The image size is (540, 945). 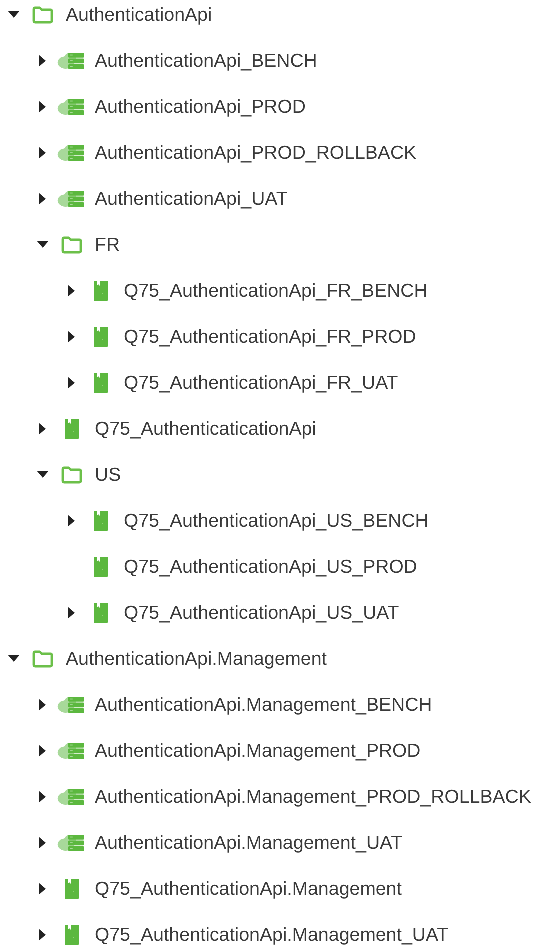 What do you see at coordinates (270, 337) in the screenshot?
I see `tree-item-label: Q75_AuthenticationApi_FR_PROD` at bounding box center [270, 337].